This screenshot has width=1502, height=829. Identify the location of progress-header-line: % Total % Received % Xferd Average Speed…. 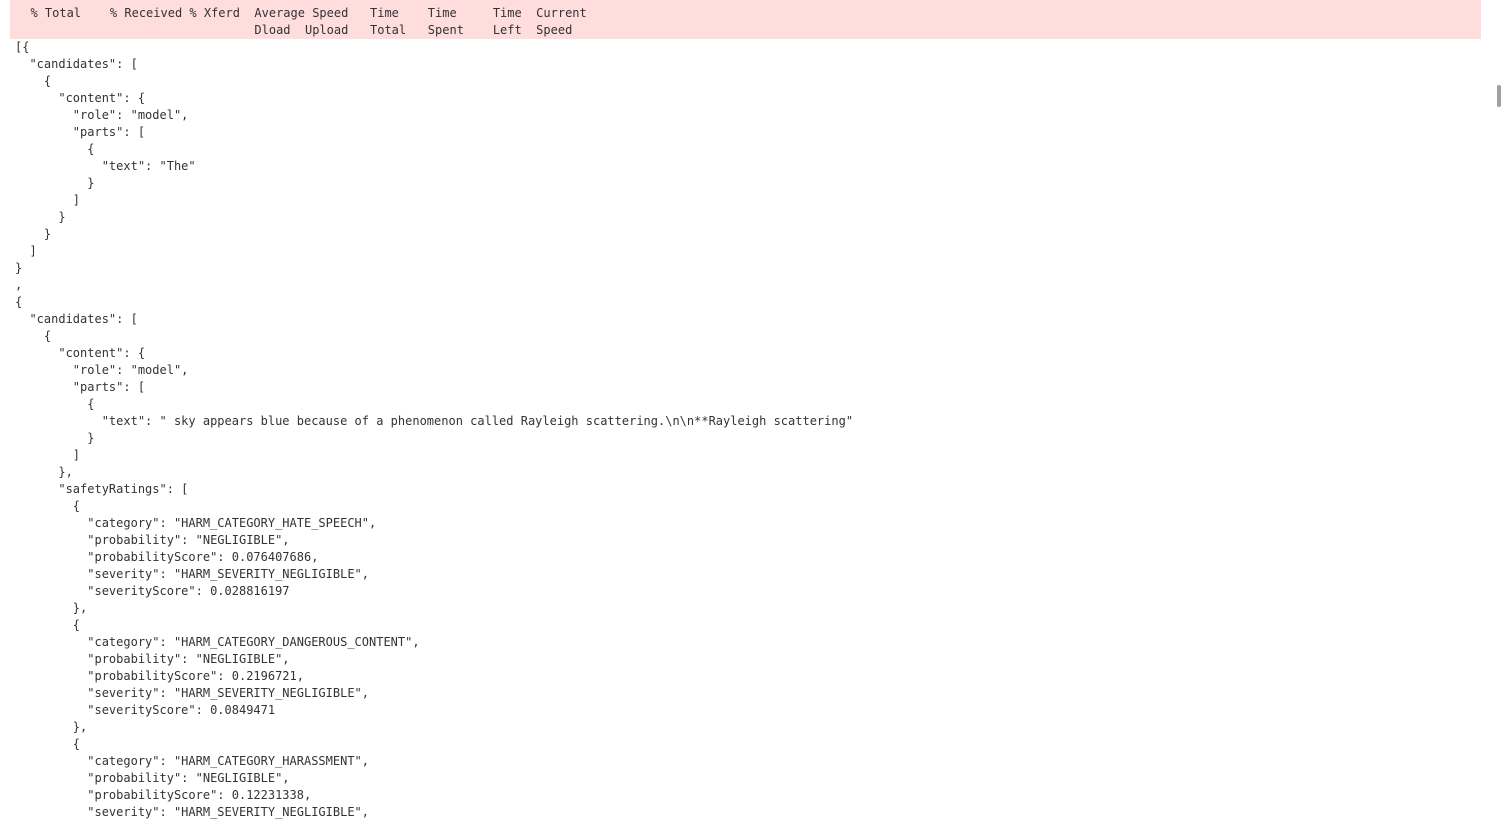
(301, 13).